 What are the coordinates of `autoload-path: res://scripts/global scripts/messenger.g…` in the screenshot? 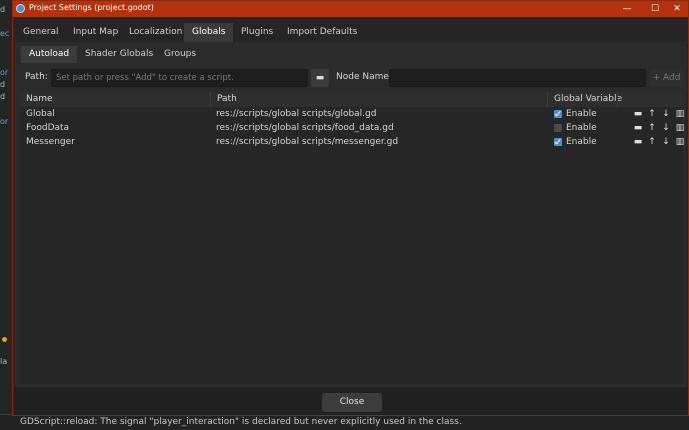 It's located at (307, 142).